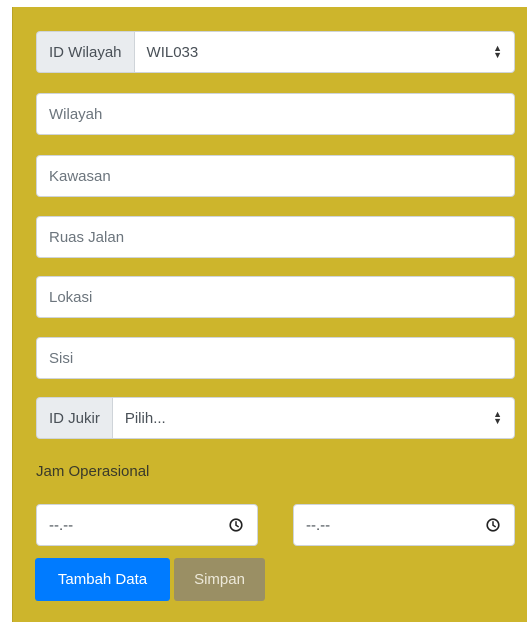  What do you see at coordinates (275, 114) in the screenshot?
I see `wilayah-input: Wilayah` at bounding box center [275, 114].